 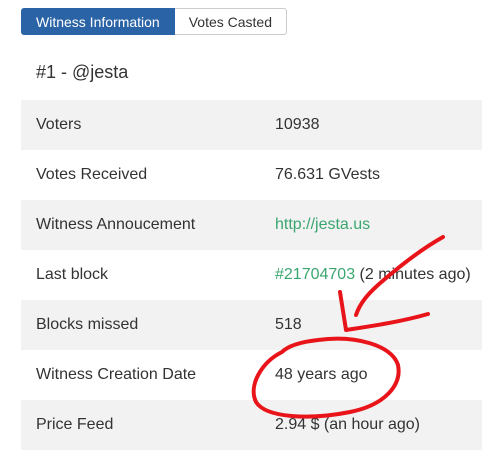 What do you see at coordinates (288, 324) in the screenshot?
I see `row-value: 518` at bounding box center [288, 324].